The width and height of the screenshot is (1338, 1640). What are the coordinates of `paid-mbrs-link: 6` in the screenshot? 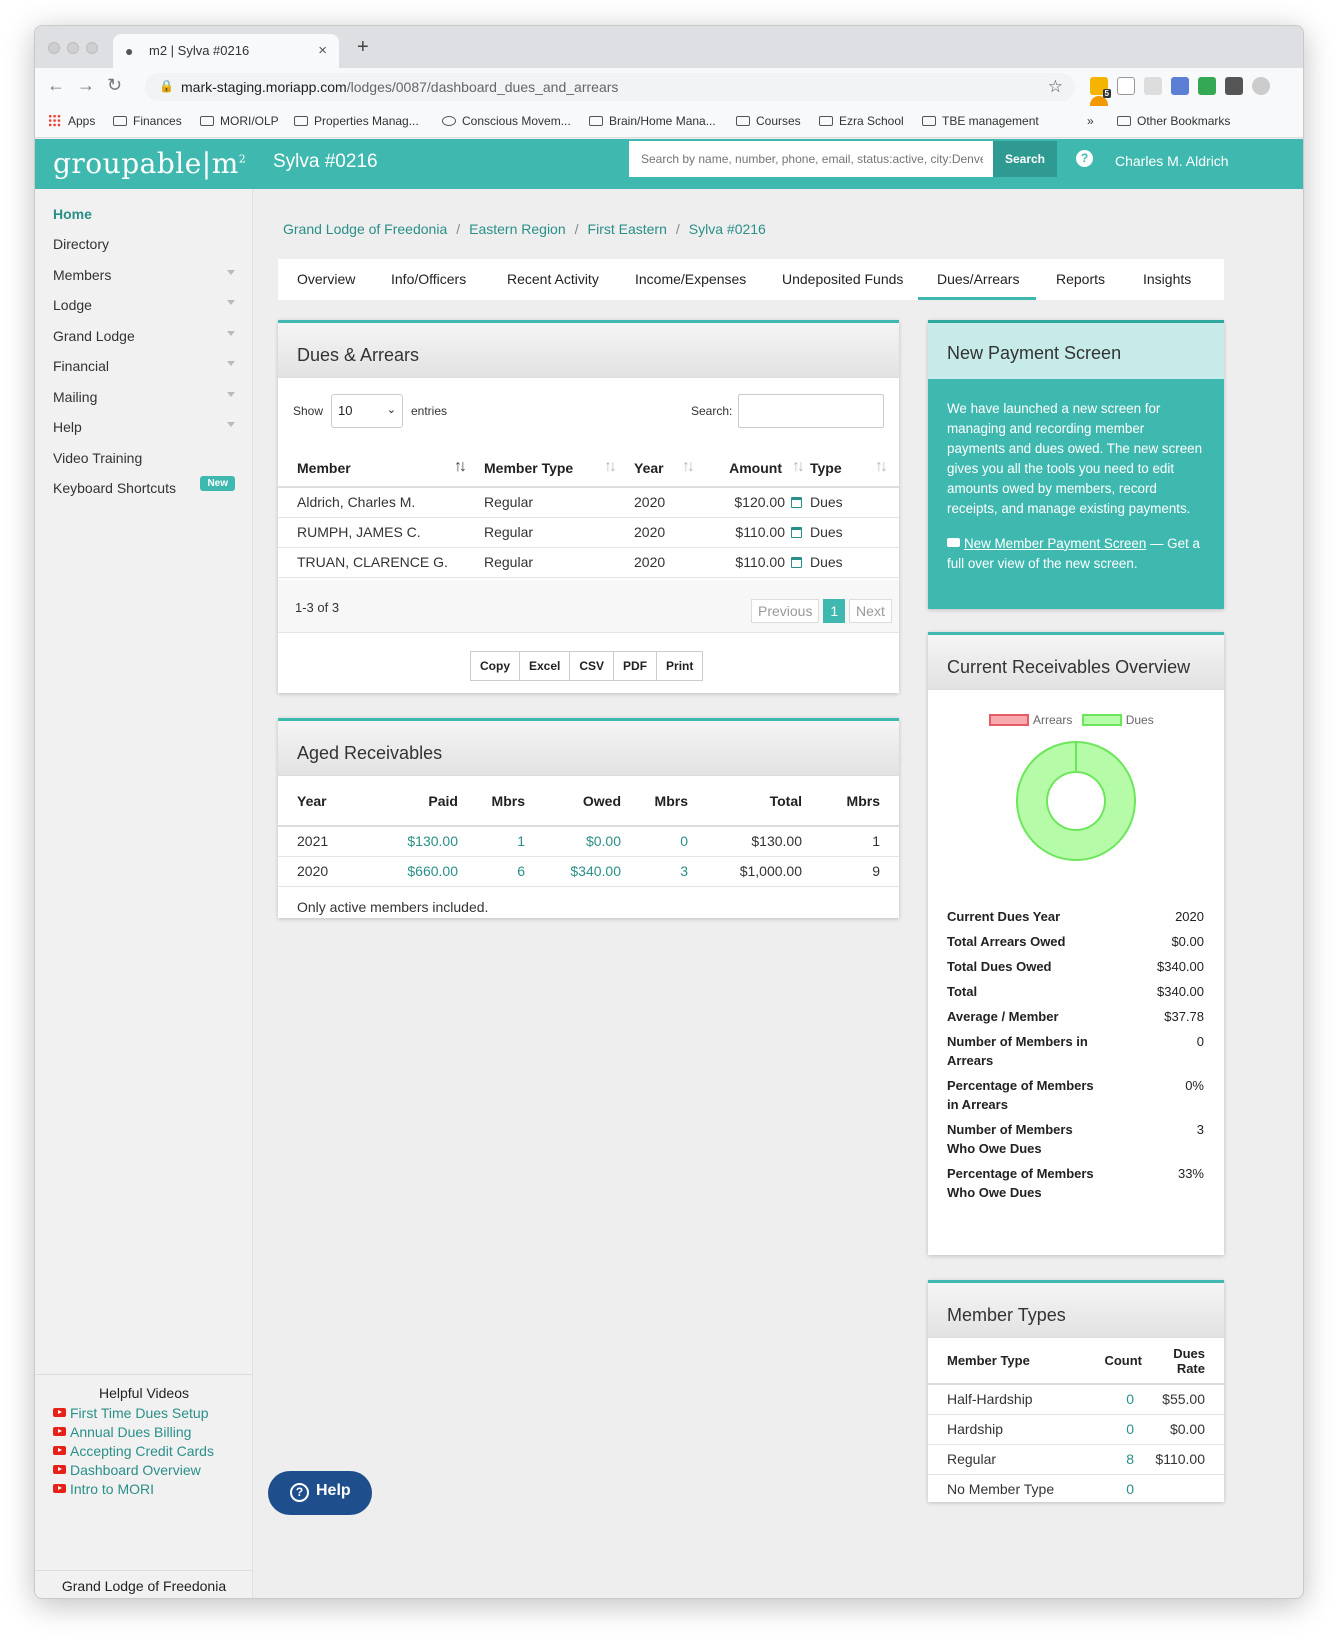 It's located at (491, 871).